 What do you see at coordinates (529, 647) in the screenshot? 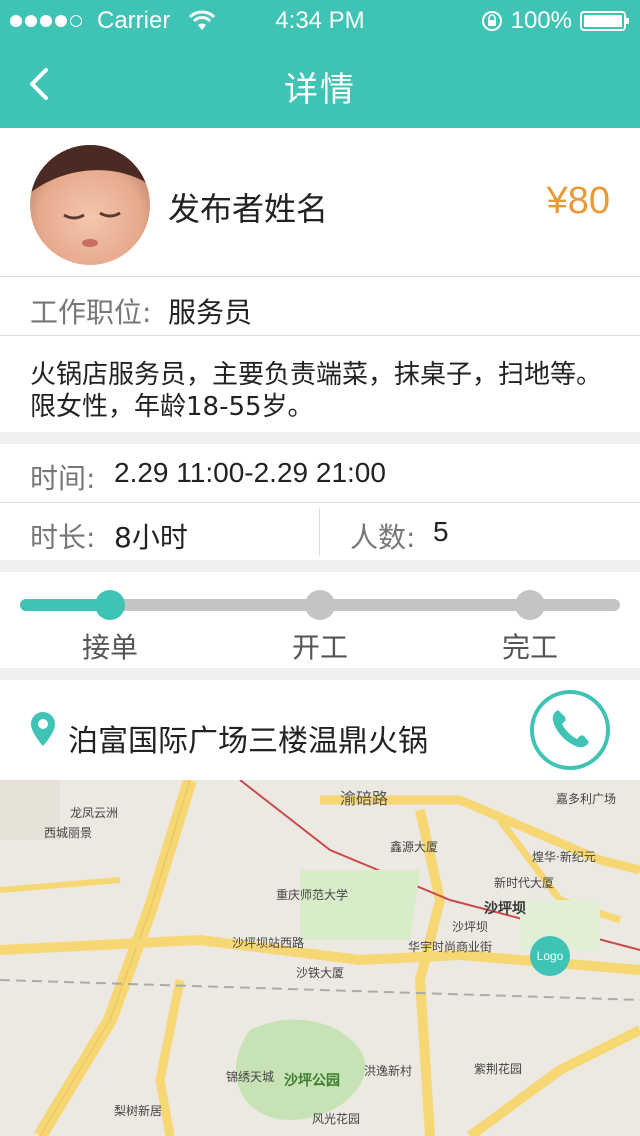
I see `step-label-finish: 完工` at bounding box center [529, 647].